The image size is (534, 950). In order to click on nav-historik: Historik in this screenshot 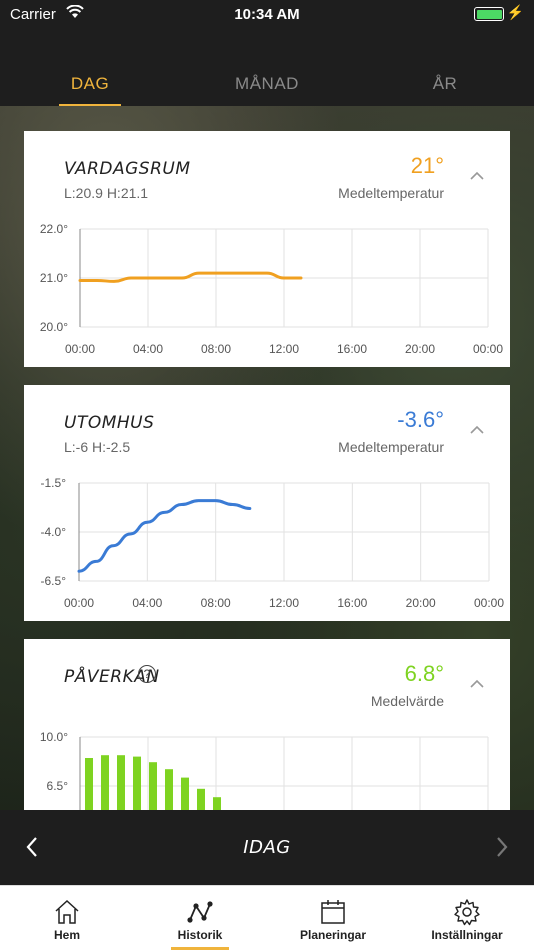, I will do `click(200, 918)`.